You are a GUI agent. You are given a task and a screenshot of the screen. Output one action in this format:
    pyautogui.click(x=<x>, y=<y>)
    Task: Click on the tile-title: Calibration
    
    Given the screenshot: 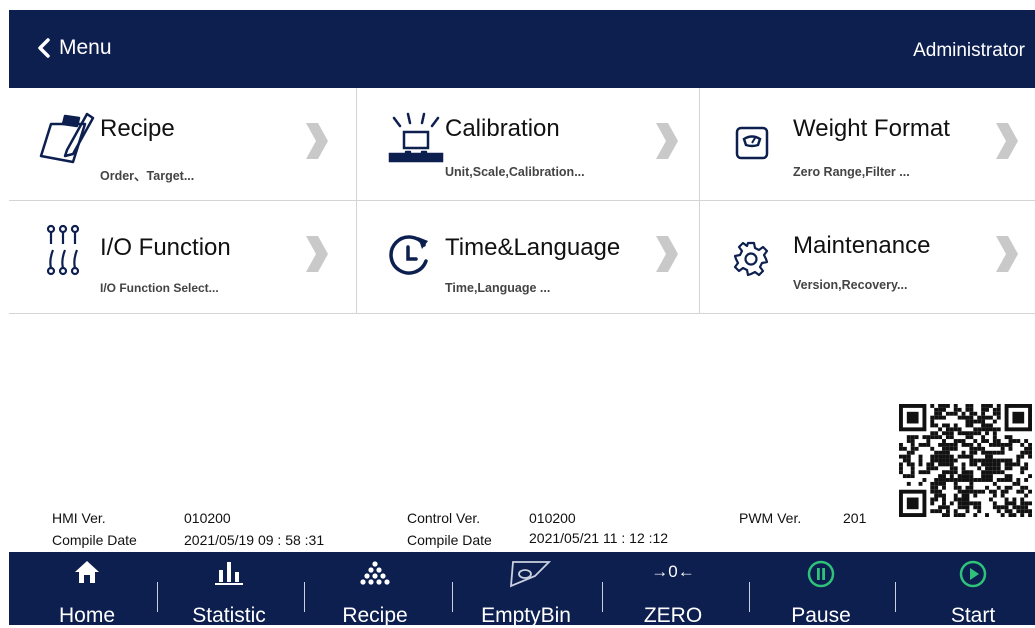 What is the action you would take?
    pyautogui.click(x=502, y=128)
    